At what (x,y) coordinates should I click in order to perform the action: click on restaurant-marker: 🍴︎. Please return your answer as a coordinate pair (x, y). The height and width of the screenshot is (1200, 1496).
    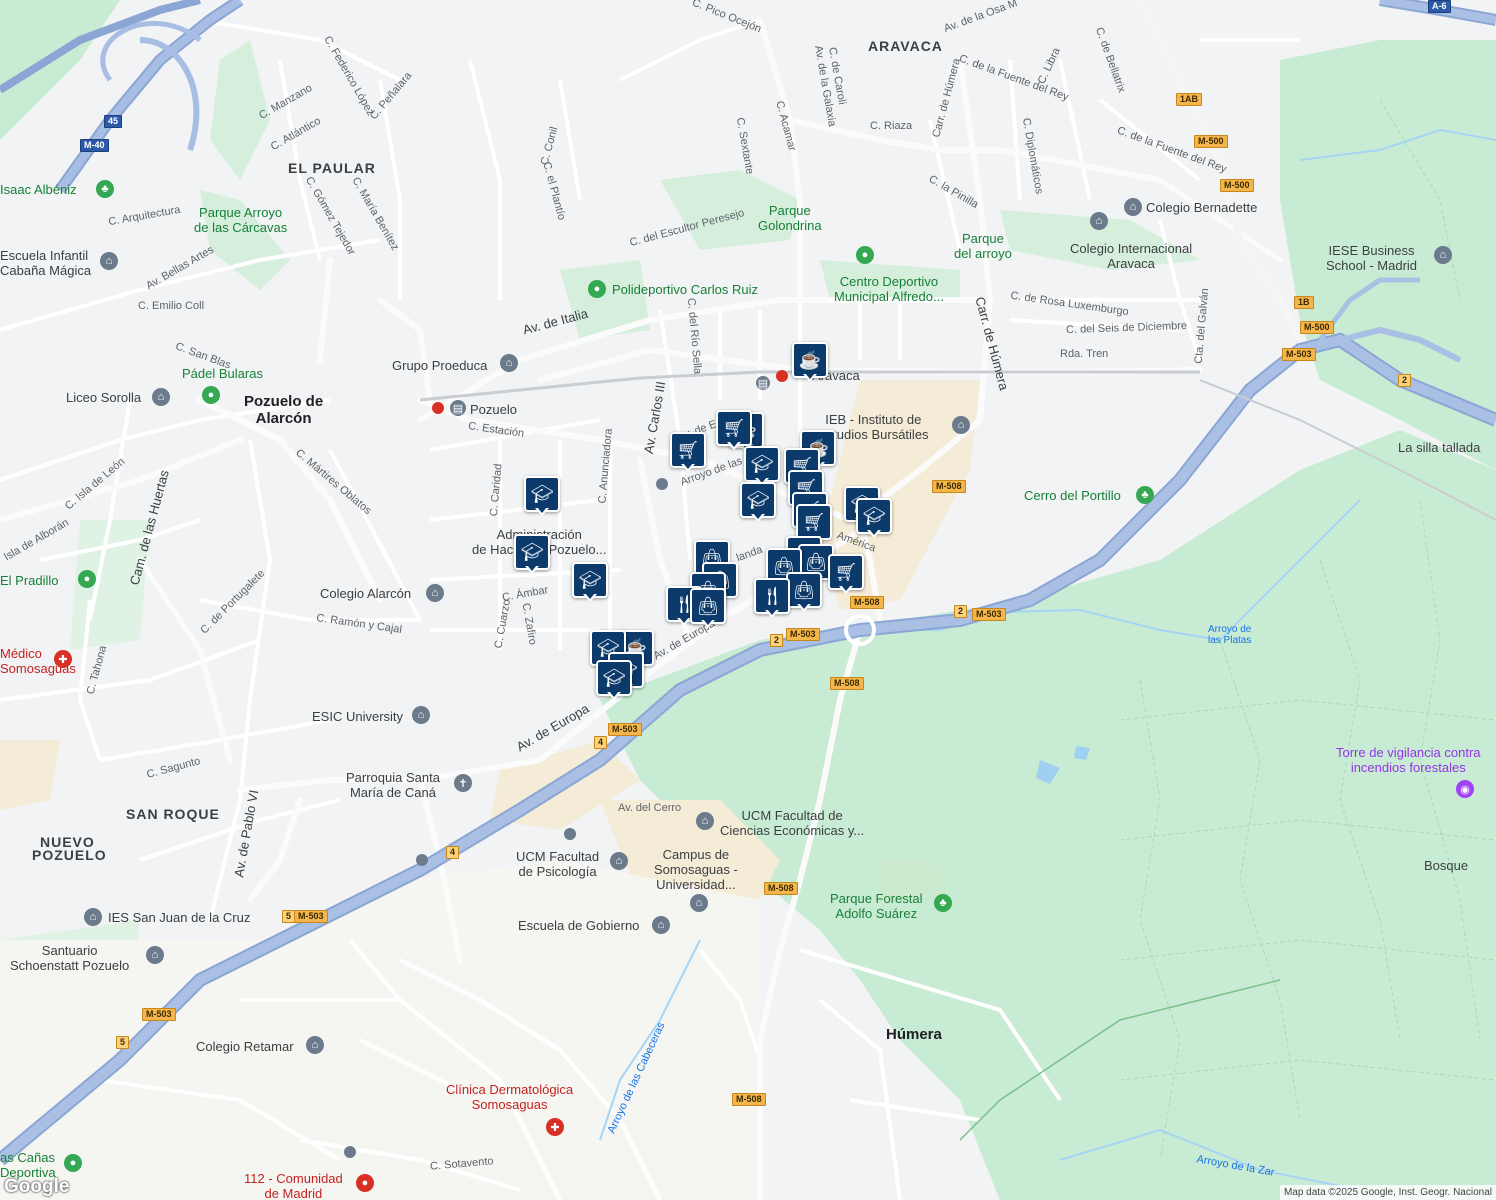
    Looking at the image, I should click on (772, 598).